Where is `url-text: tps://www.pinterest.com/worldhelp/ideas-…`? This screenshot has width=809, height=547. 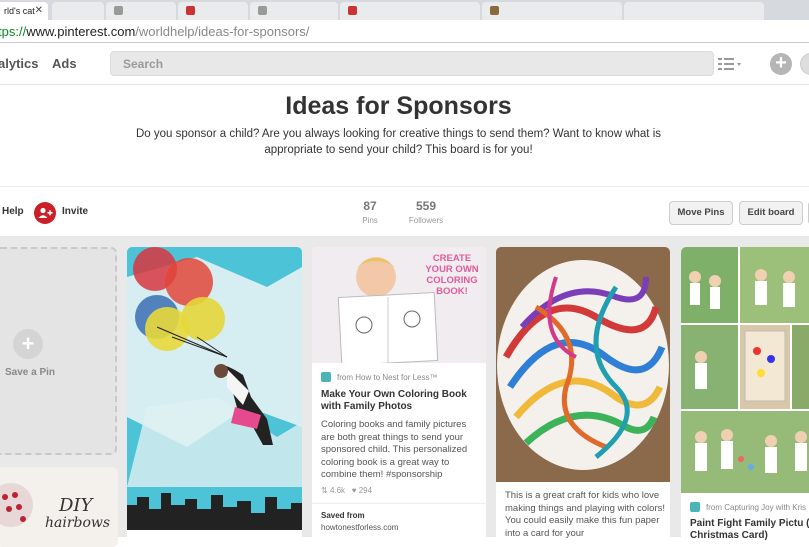
url-text: tps://www.pinterest.com/worldhelp/ideas-… is located at coordinates (154, 31).